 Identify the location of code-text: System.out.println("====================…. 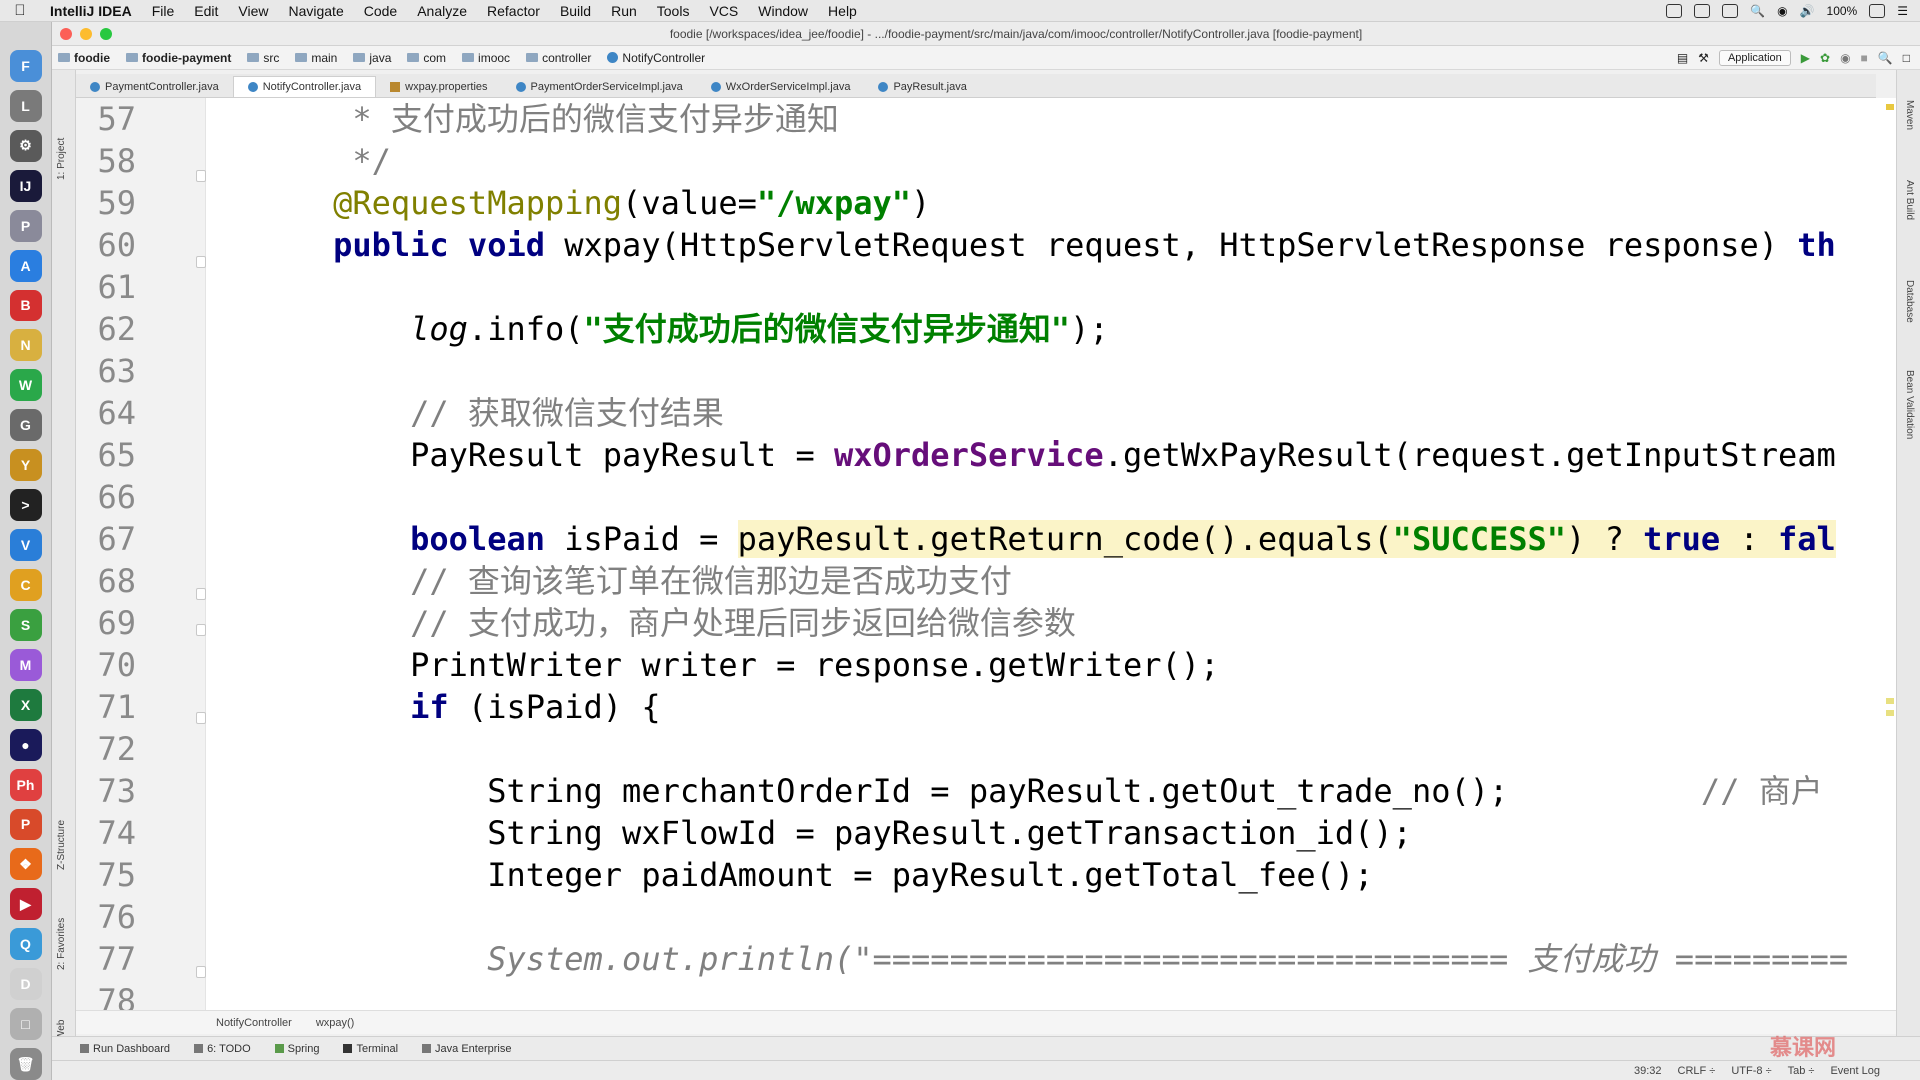
(1052, 959).